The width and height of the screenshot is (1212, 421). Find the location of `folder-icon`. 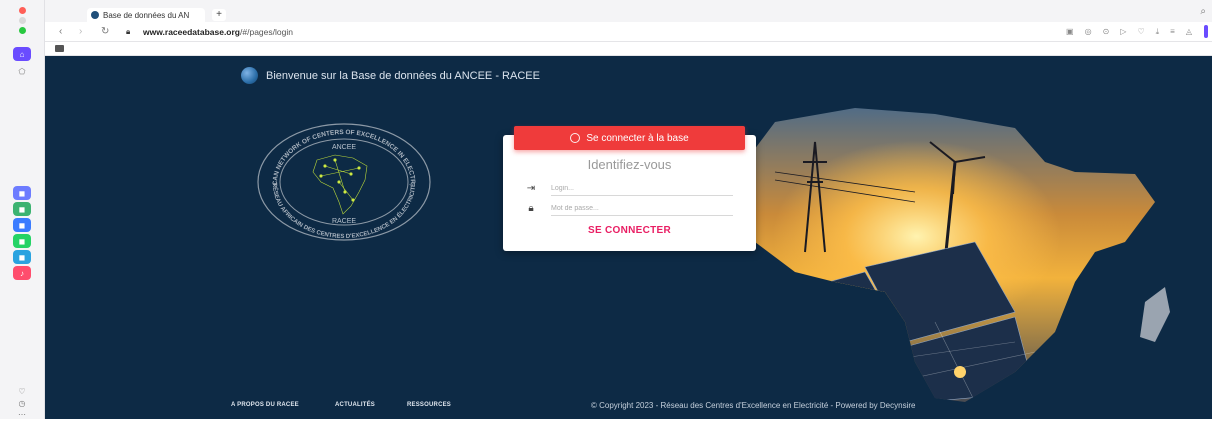

folder-icon is located at coordinates (59, 48).